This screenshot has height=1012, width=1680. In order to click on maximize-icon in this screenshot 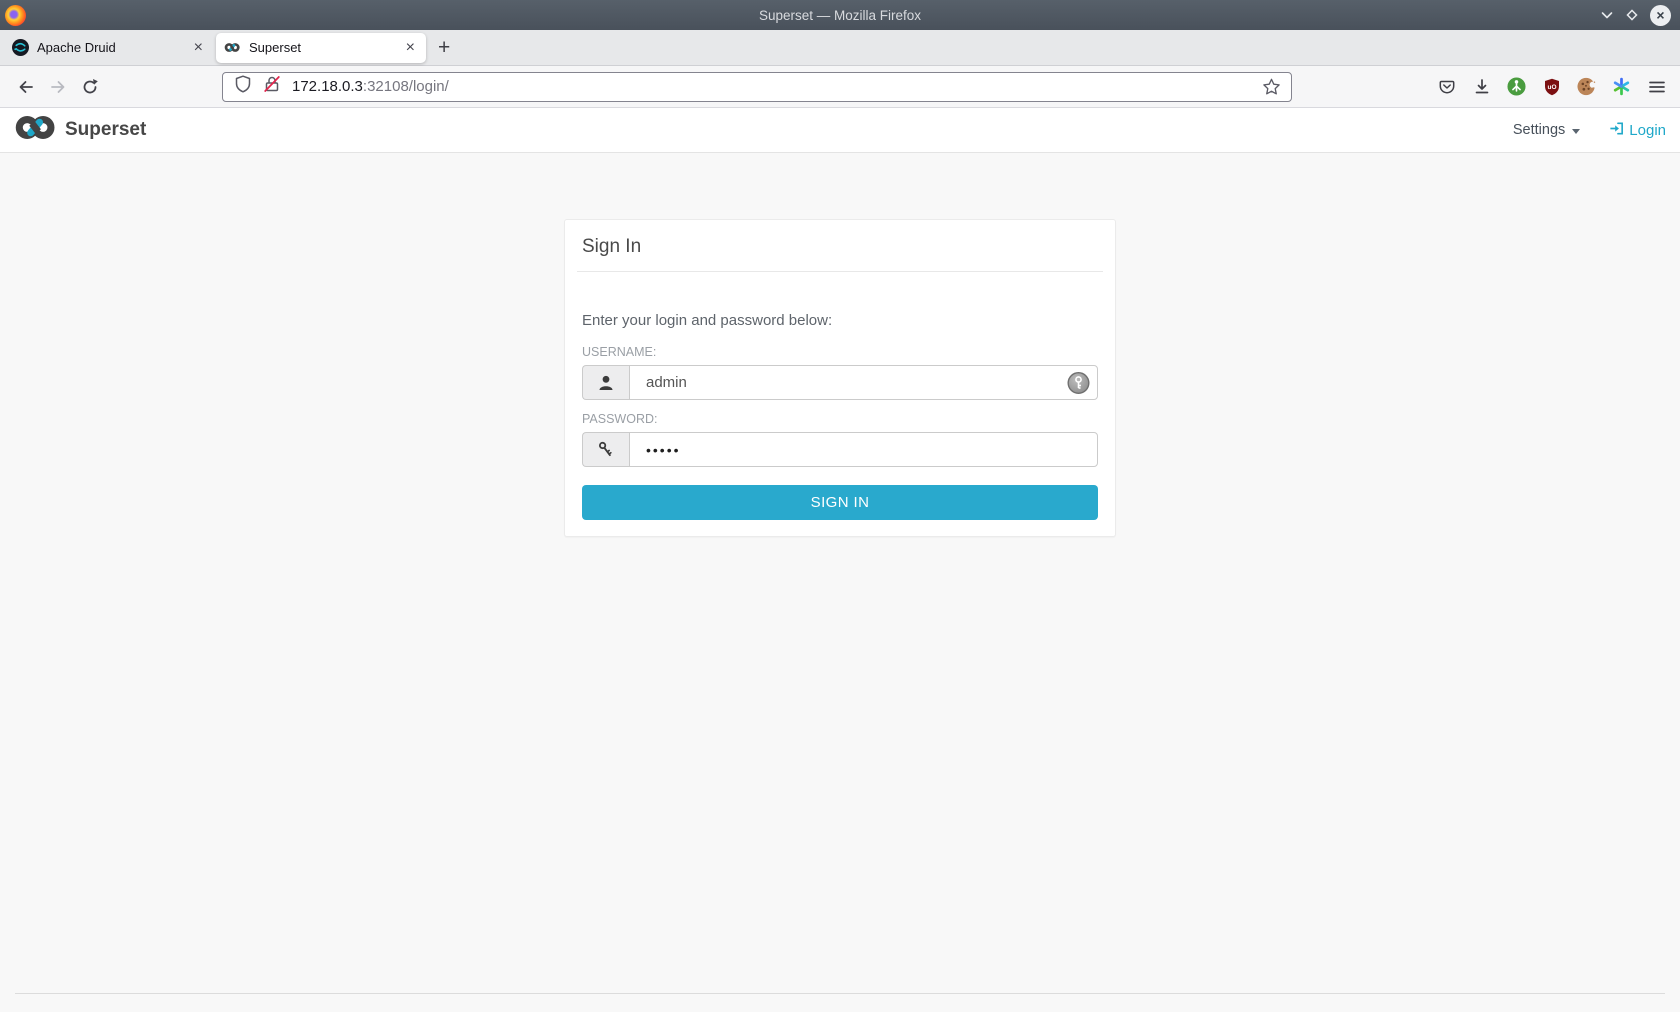, I will do `click(1632, 15)`.